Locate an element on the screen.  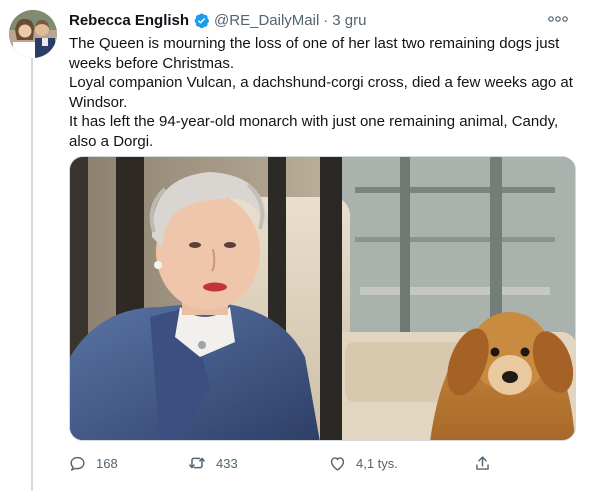
like-button: 4,1 tys. is located at coordinates (362, 463).